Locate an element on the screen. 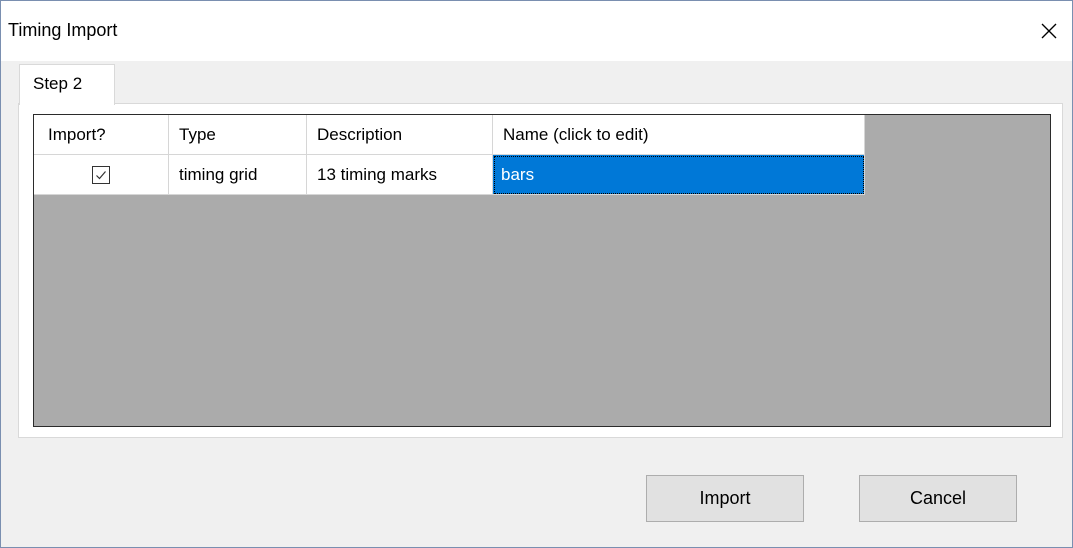 The height and width of the screenshot is (548, 1073). import-button: Import is located at coordinates (725, 498).